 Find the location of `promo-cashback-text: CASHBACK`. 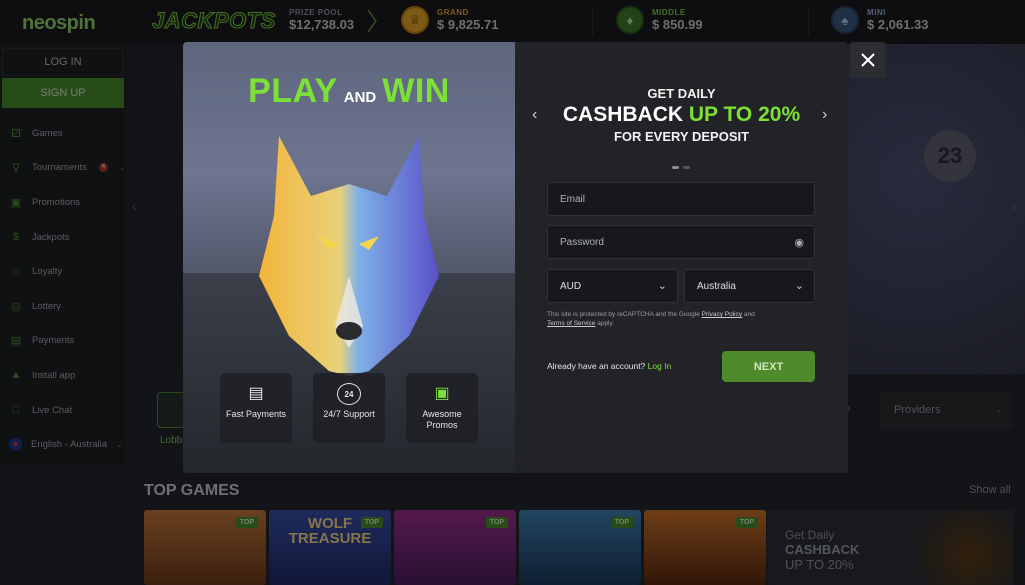

promo-cashback-text: CASHBACK is located at coordinates (625, 114).